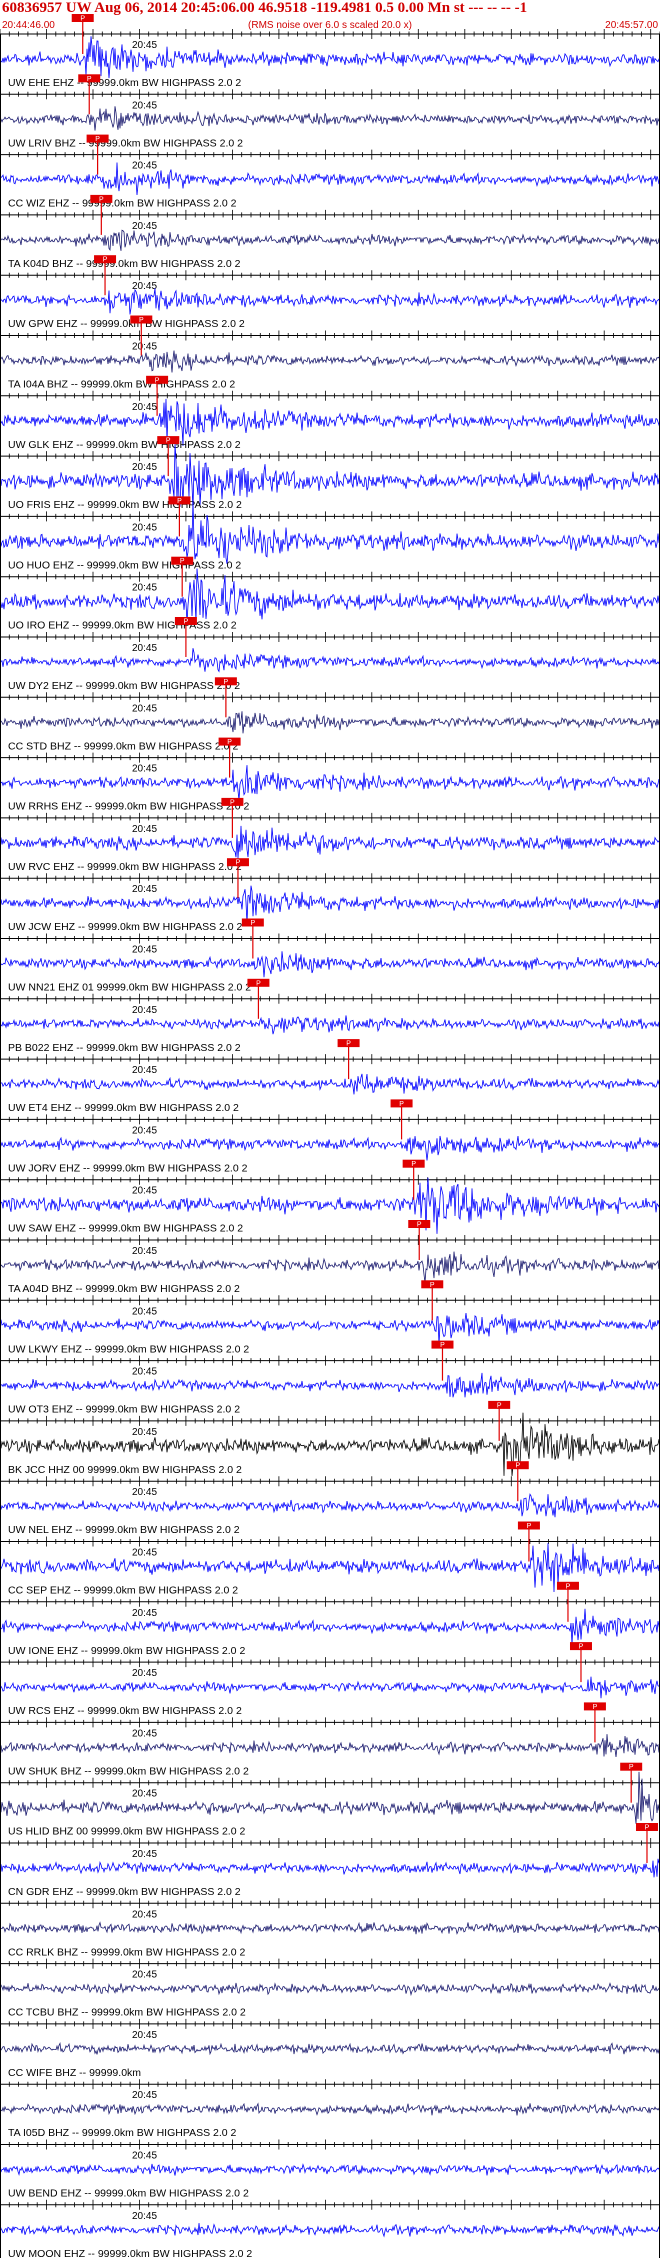 This screenshot has height=2258, width=660. Describe the element at coordinates (74, 2073) in the screenshot. I see `station-label: CC WIFE BHZ -- 99999.0km` at that location.